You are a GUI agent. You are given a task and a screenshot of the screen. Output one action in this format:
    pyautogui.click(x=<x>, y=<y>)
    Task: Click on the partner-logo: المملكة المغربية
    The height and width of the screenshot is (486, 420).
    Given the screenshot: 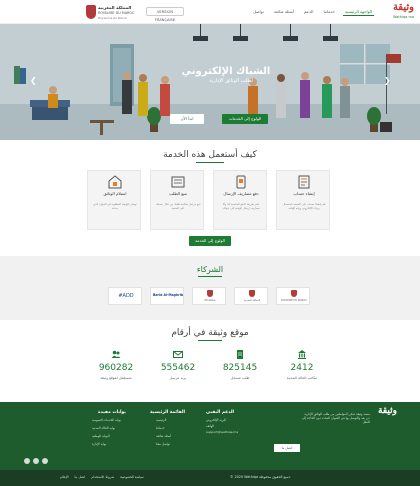 What is the action you would take?
    pyautogui.click(x=251, y=296)
    